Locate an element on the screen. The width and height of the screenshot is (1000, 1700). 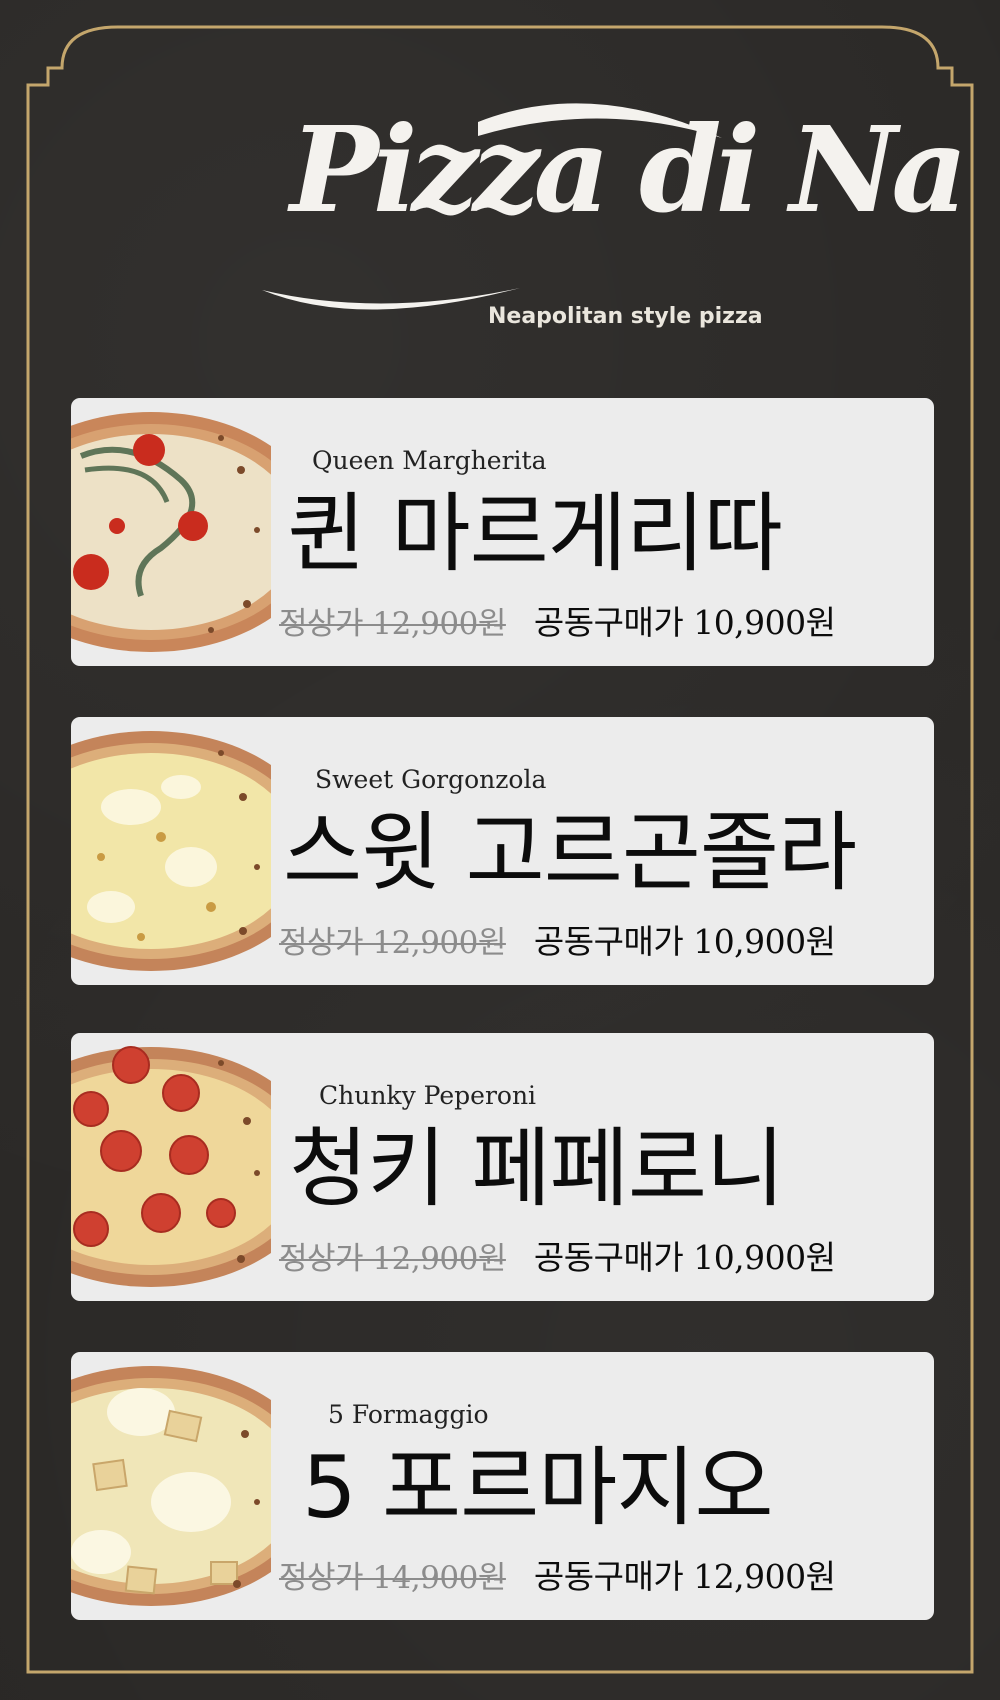
price-row: 정상가 14,900원 공동구매가 12,900원 is located at coordinates (557, 1574).